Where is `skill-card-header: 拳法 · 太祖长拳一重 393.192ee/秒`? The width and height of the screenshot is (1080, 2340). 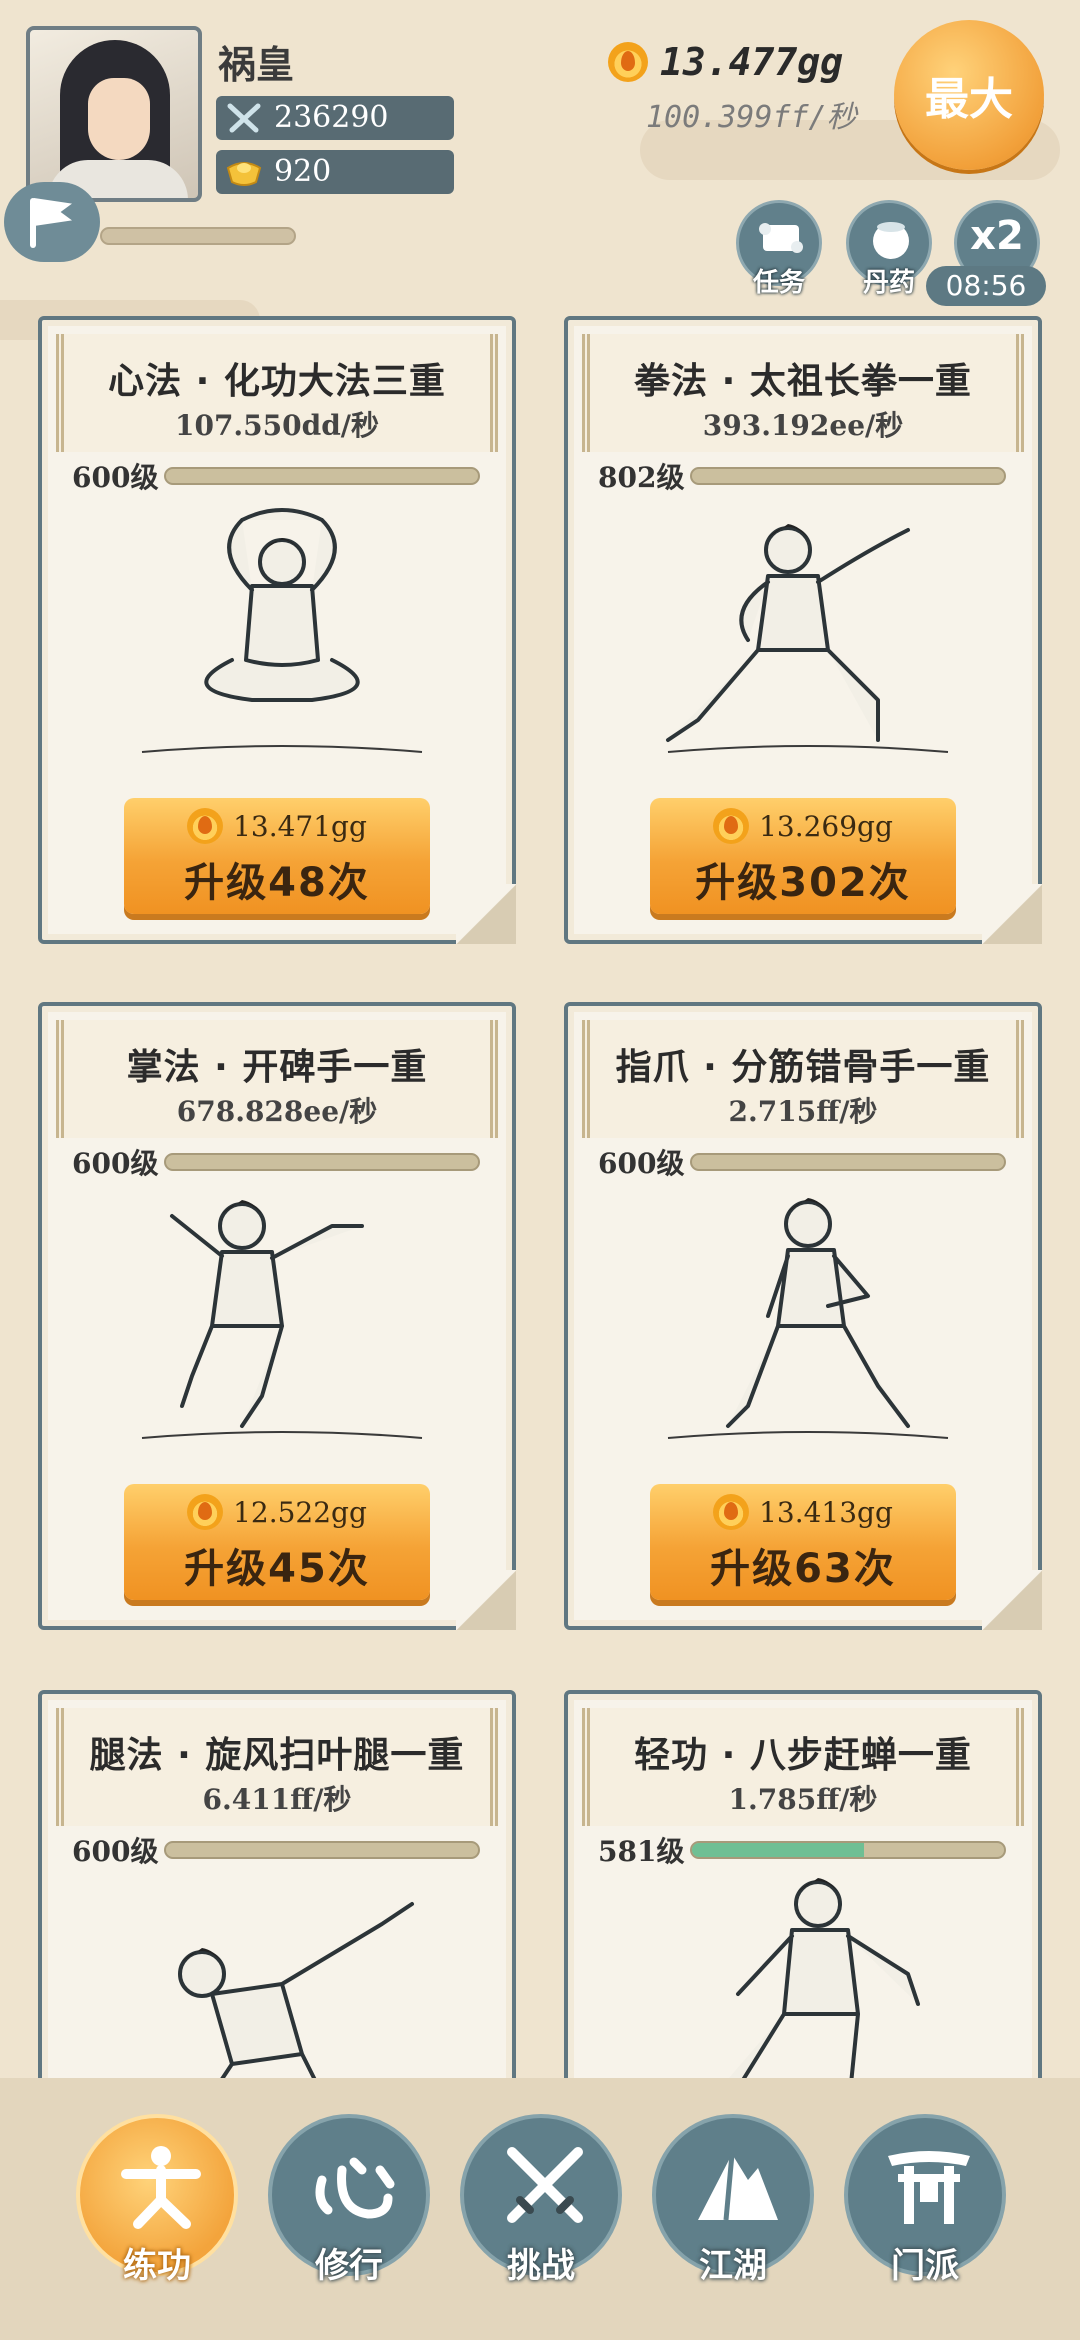
skill-card-header: 拳法 · 太祖长拳一重 393.192ee/秒 is located at coordinates (803, 393).